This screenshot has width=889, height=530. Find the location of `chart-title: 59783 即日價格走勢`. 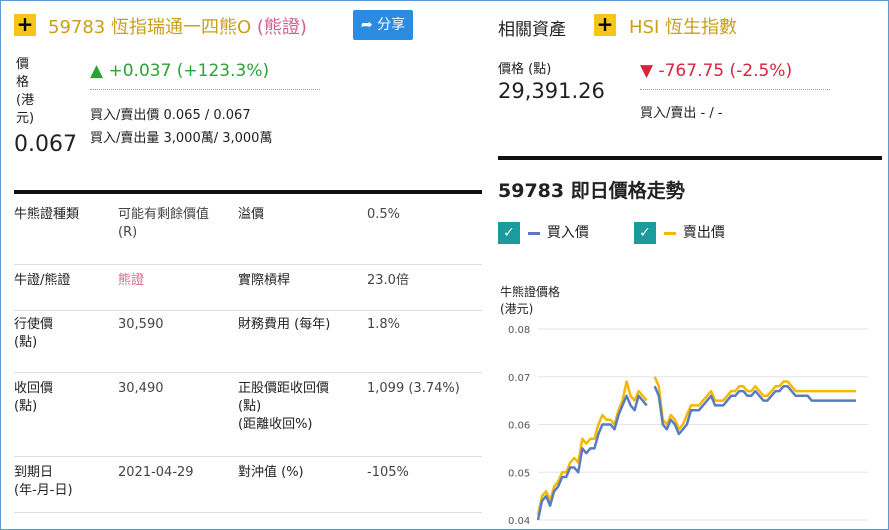

chart-title: 59783 即日價格走勢 is located at coordinates (591, 191).